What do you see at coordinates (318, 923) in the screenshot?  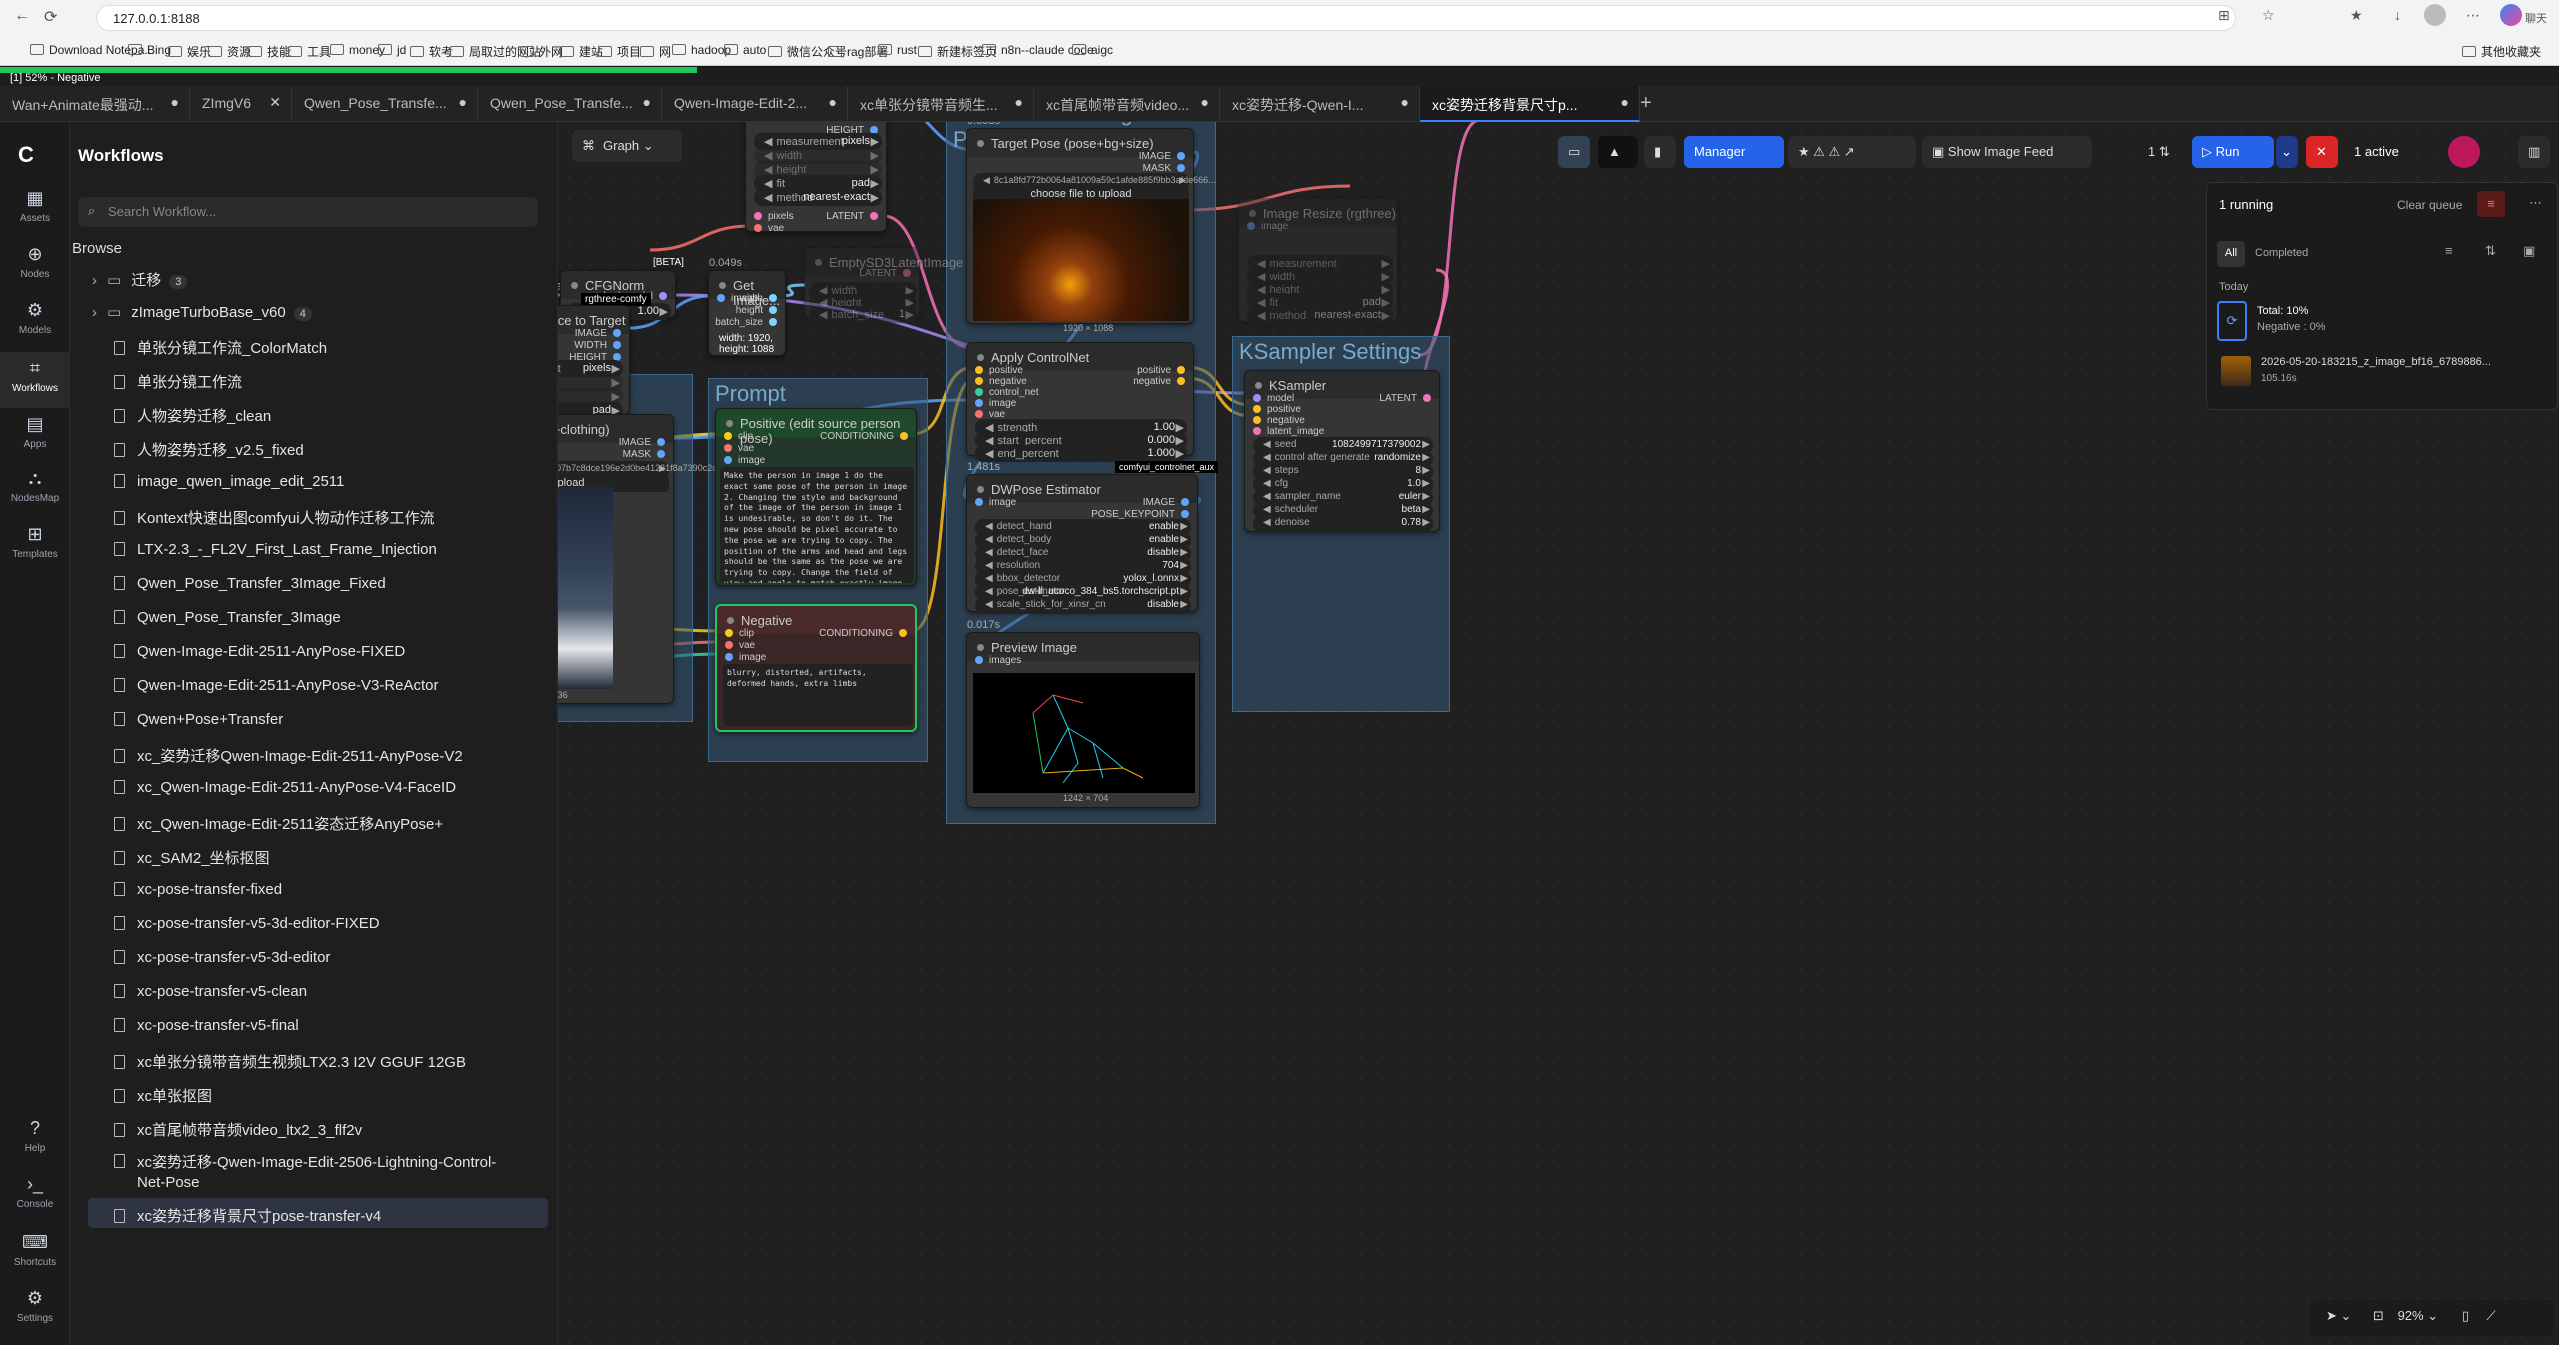 I see `workflow-item: xc-pose-transfer-v5-3d-editor-FIXED` at bounding box center [318, 923].